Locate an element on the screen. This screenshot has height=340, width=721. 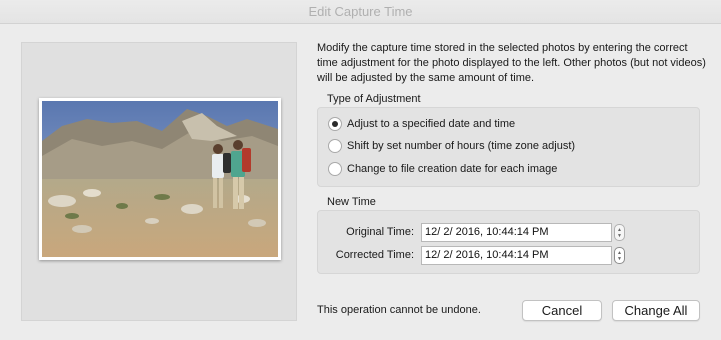
corrected-time-field: 12/ 2/ 2016, 10:44:14 PM is located at coordinates (516, 255).